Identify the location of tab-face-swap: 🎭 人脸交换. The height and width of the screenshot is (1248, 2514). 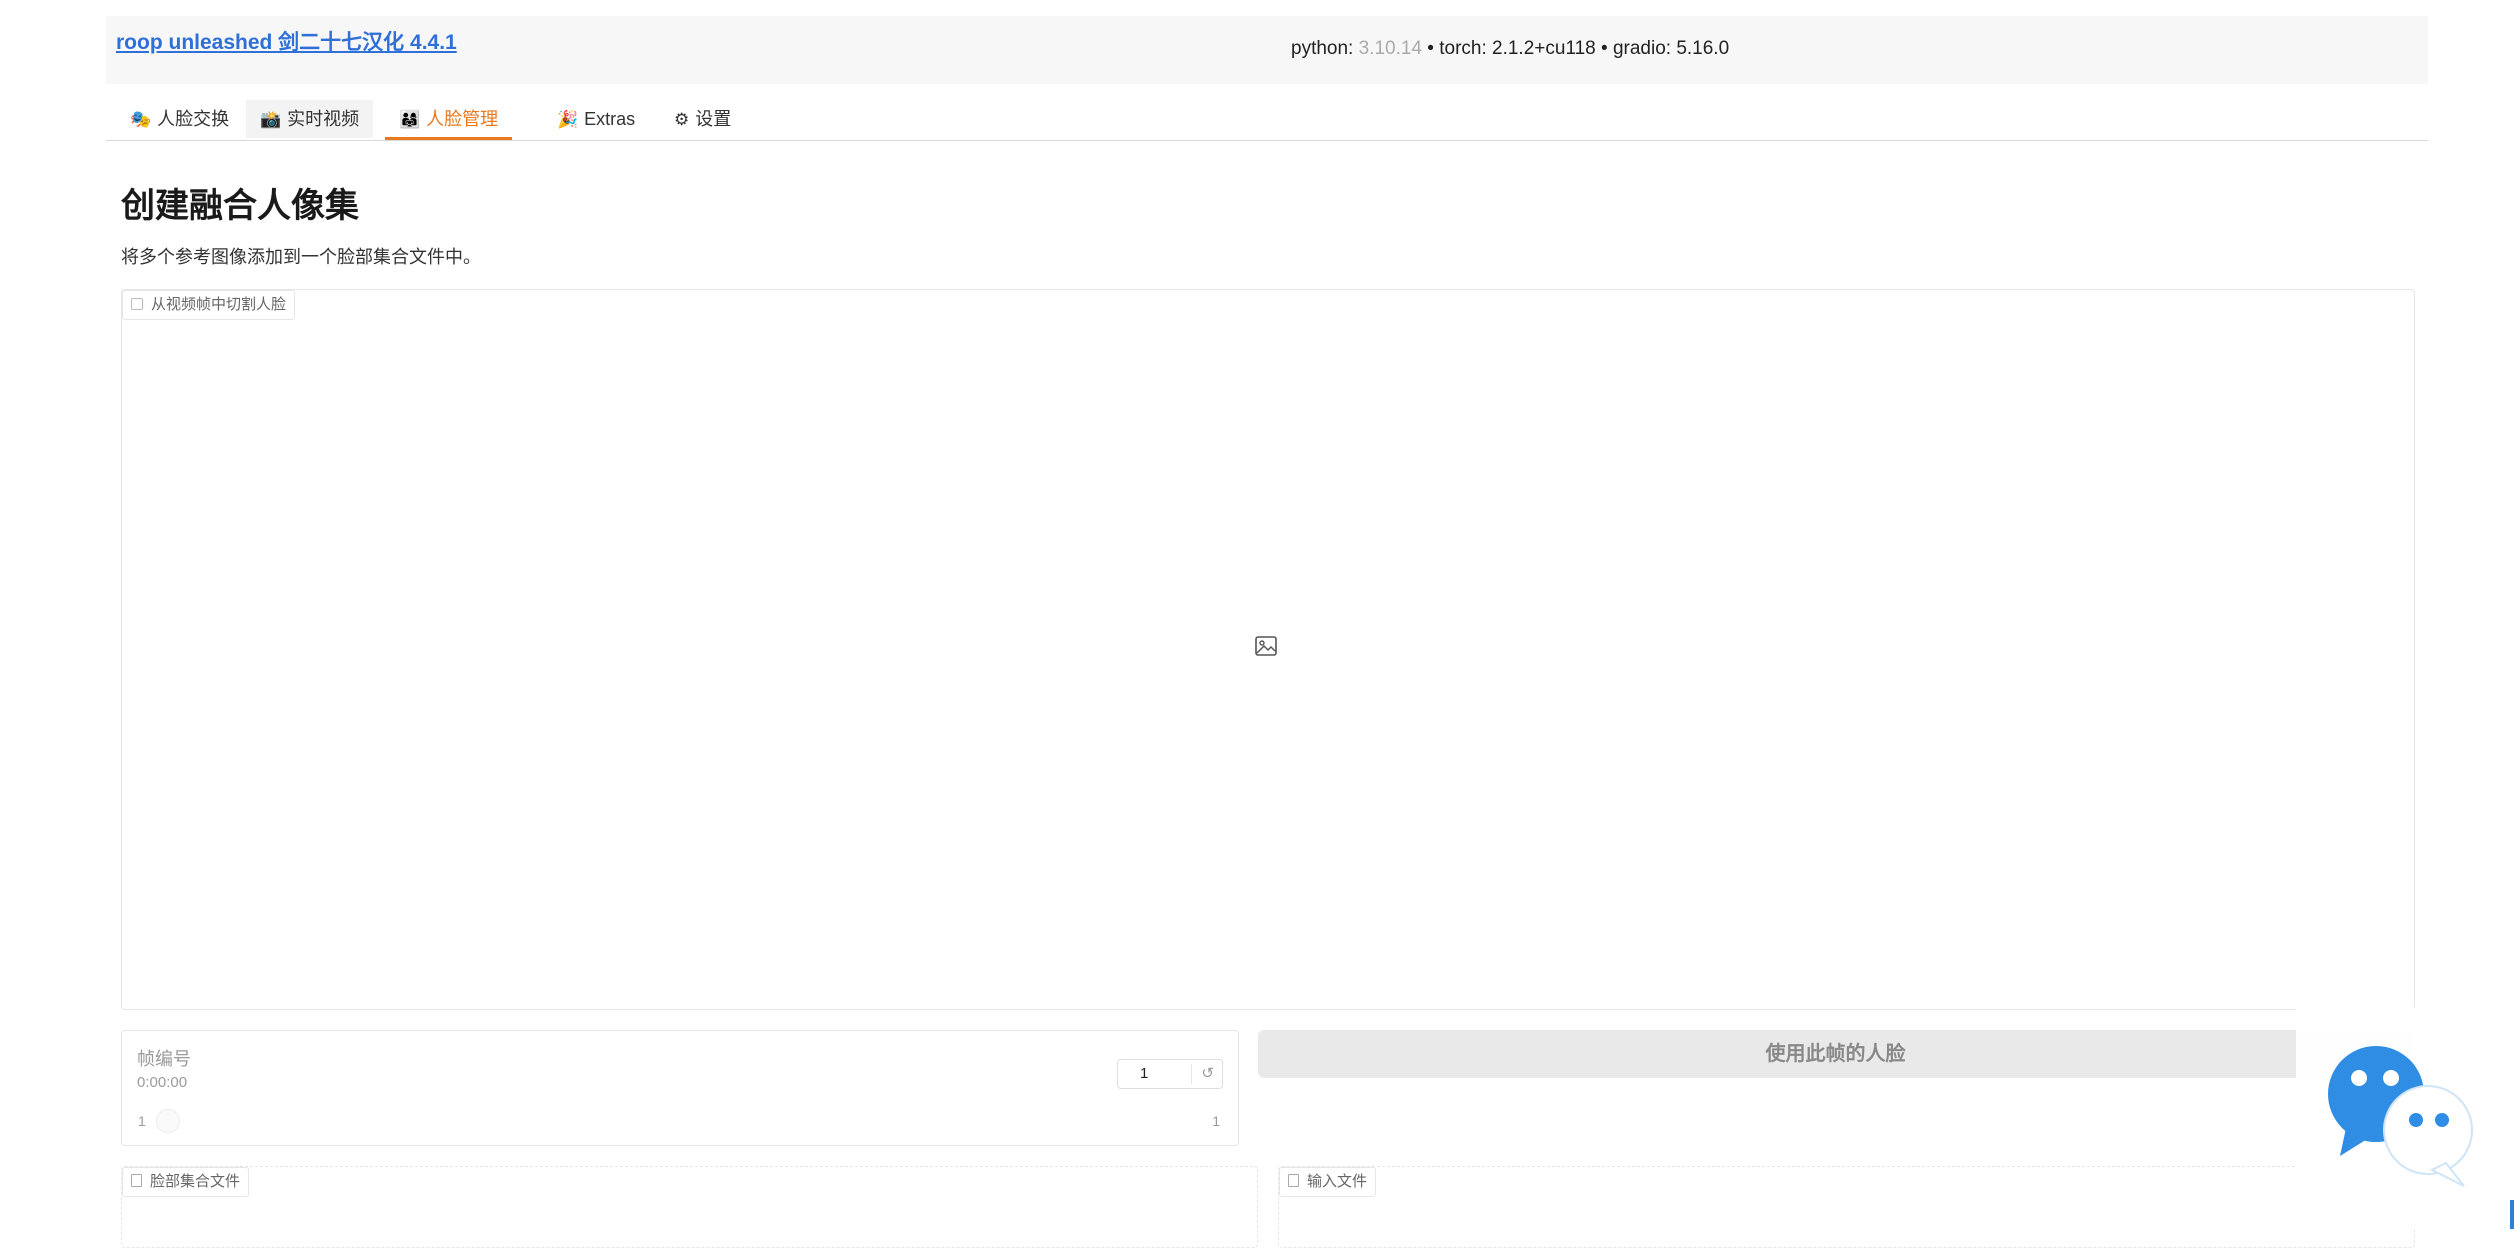
(179, 119).